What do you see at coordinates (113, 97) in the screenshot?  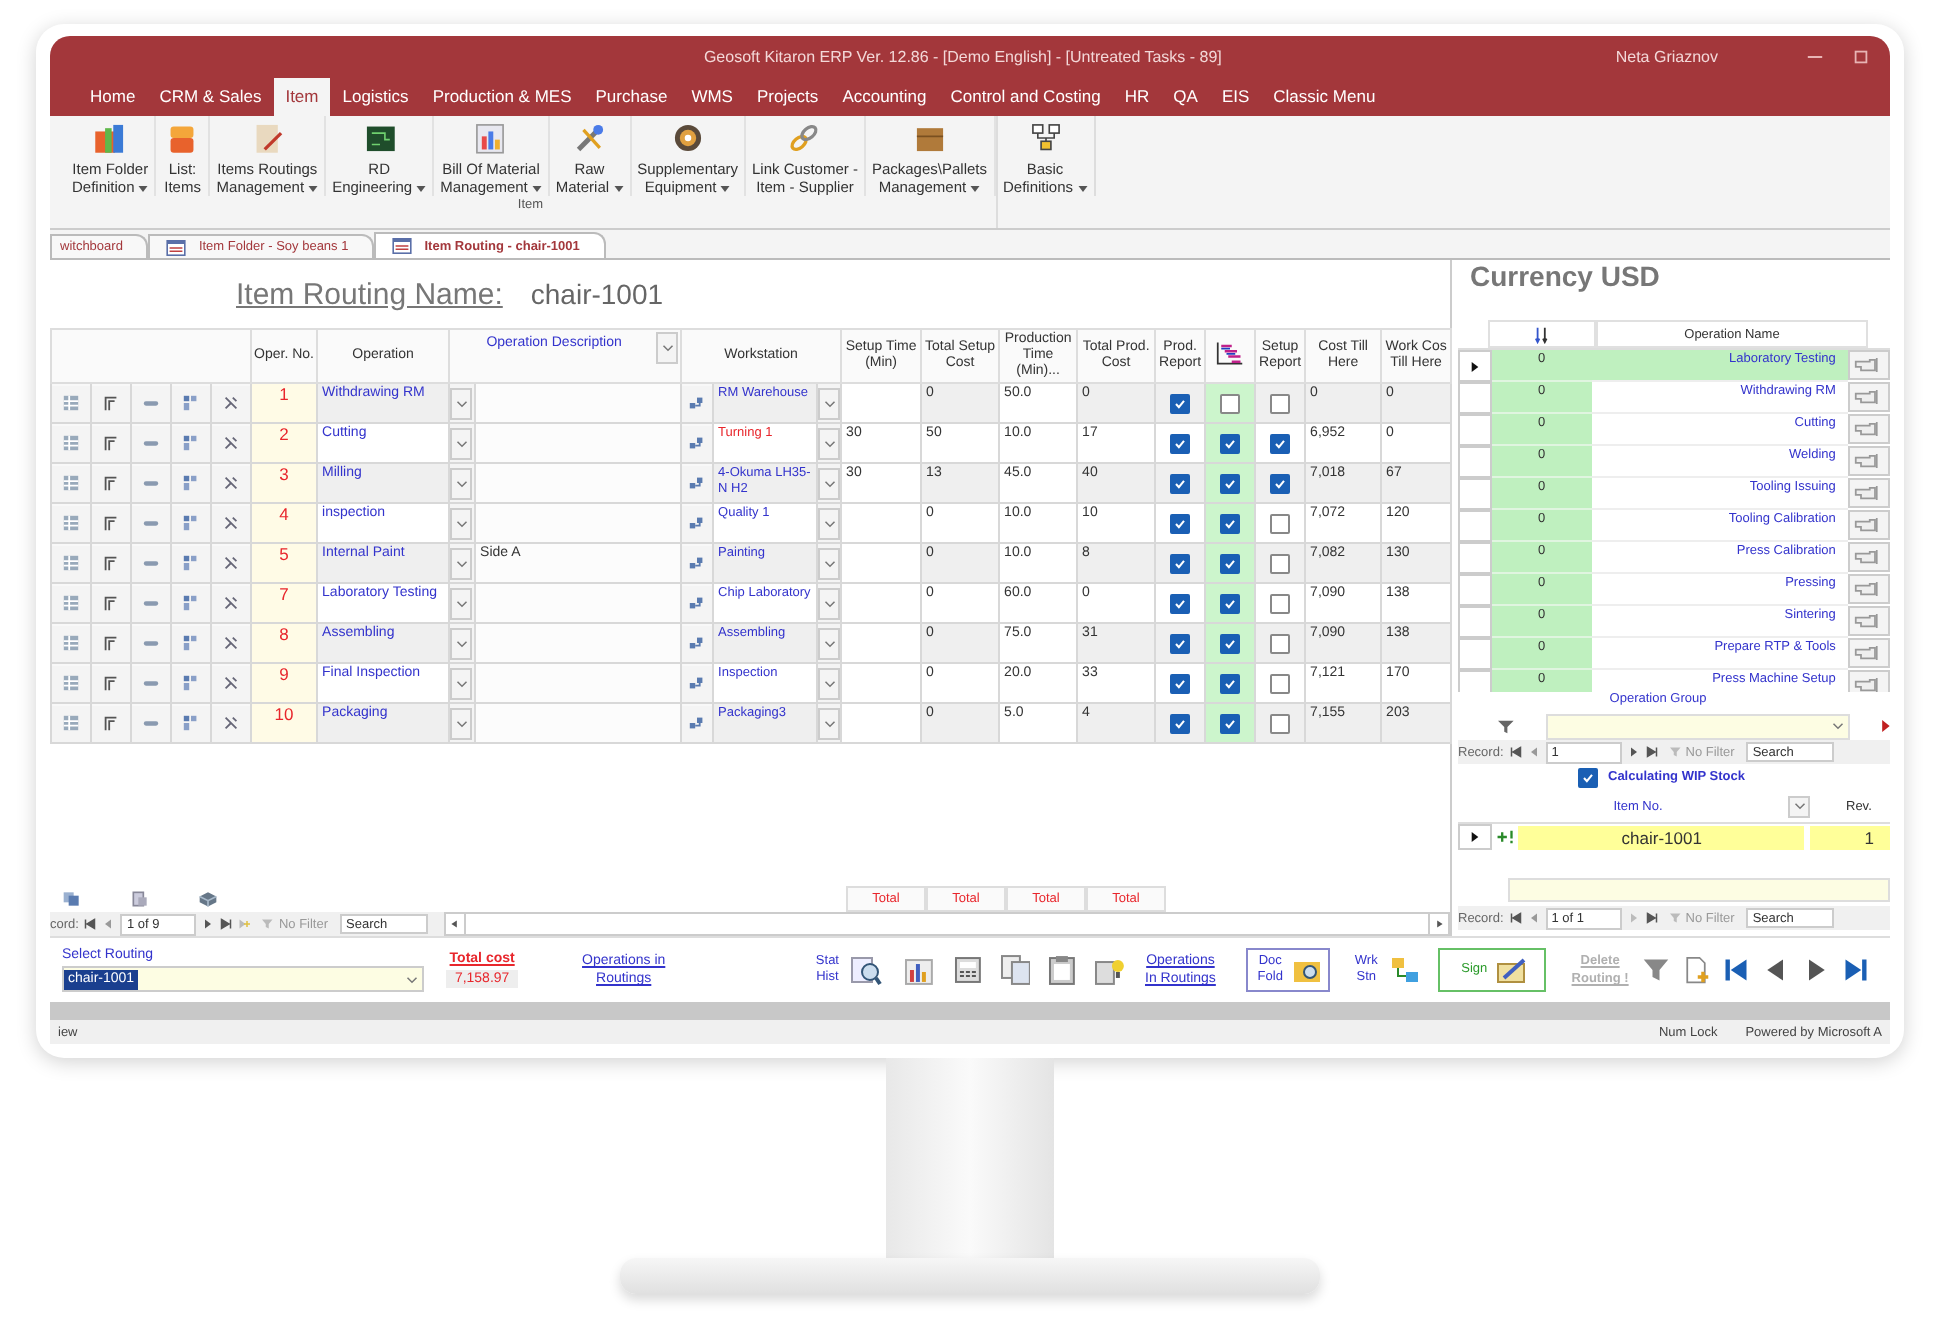 I see `menu-tab: Home` at bounding box center [113, 97].